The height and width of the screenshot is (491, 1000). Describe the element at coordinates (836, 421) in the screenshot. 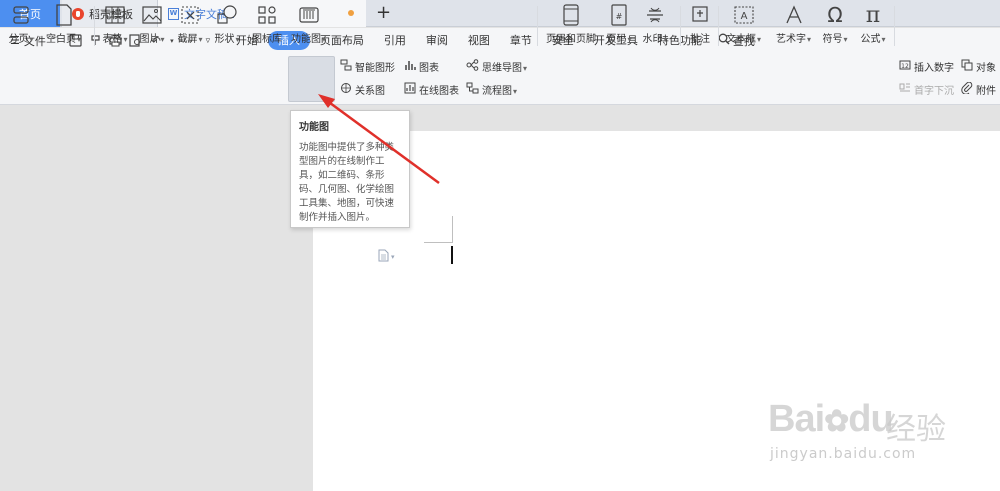

I see `paw-icon: ✿` at that location.